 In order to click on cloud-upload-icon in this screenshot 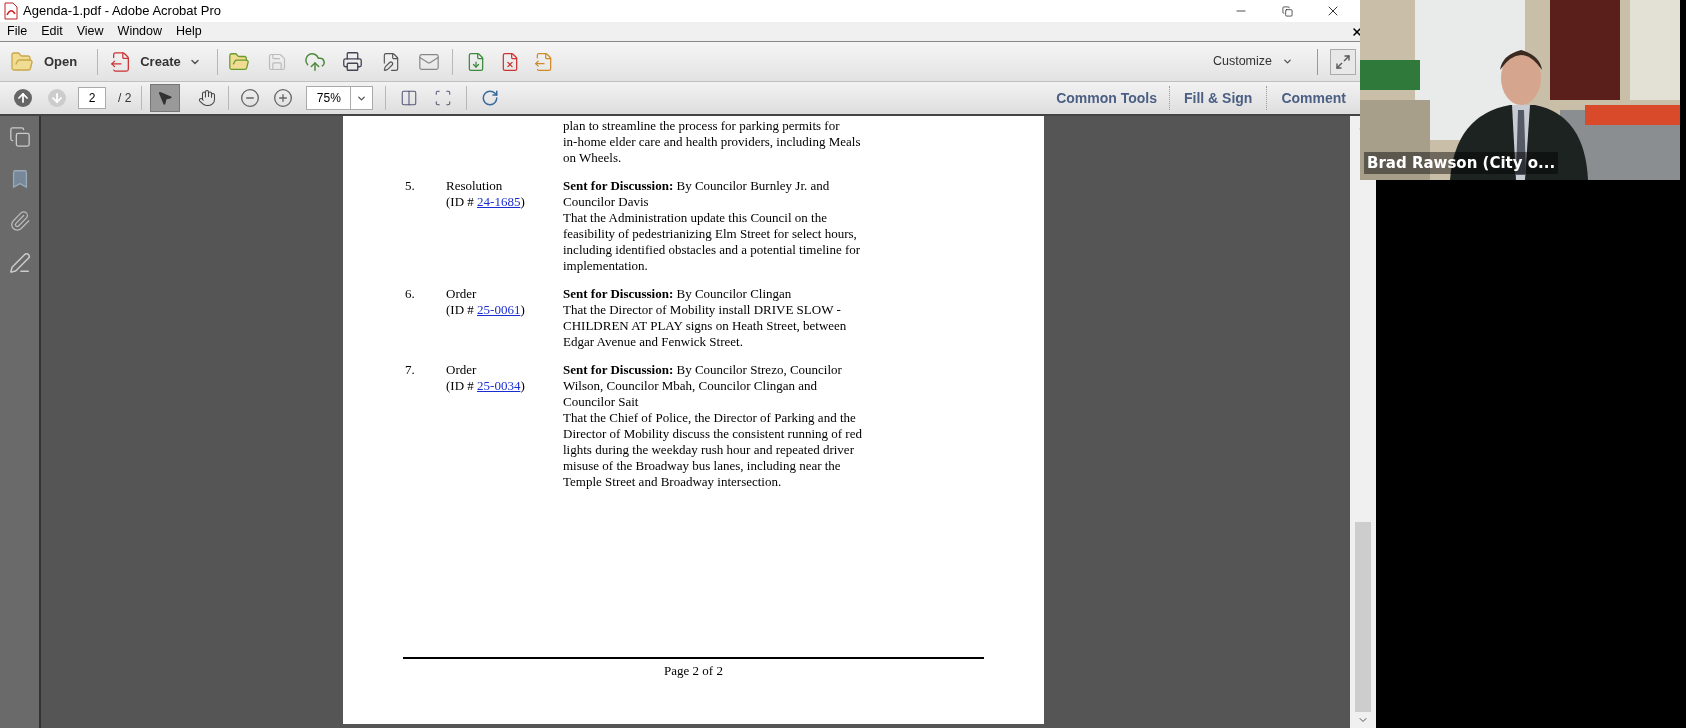, I will do `click(314, 61)`.